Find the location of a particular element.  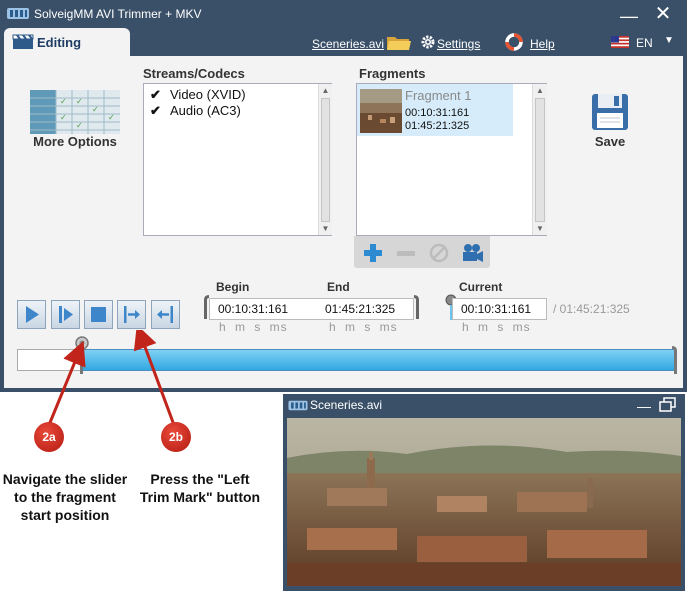

stop-icon is located at coordinates (98, 314).